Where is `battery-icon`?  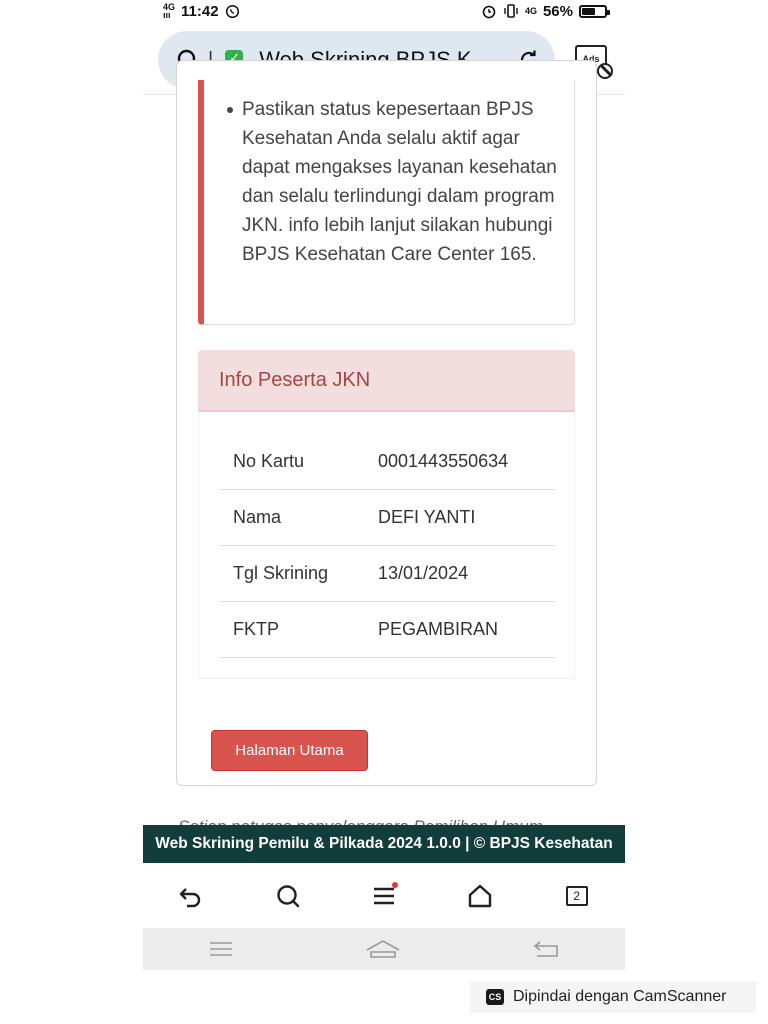 battery-icon is located at coordinates (594, 11).